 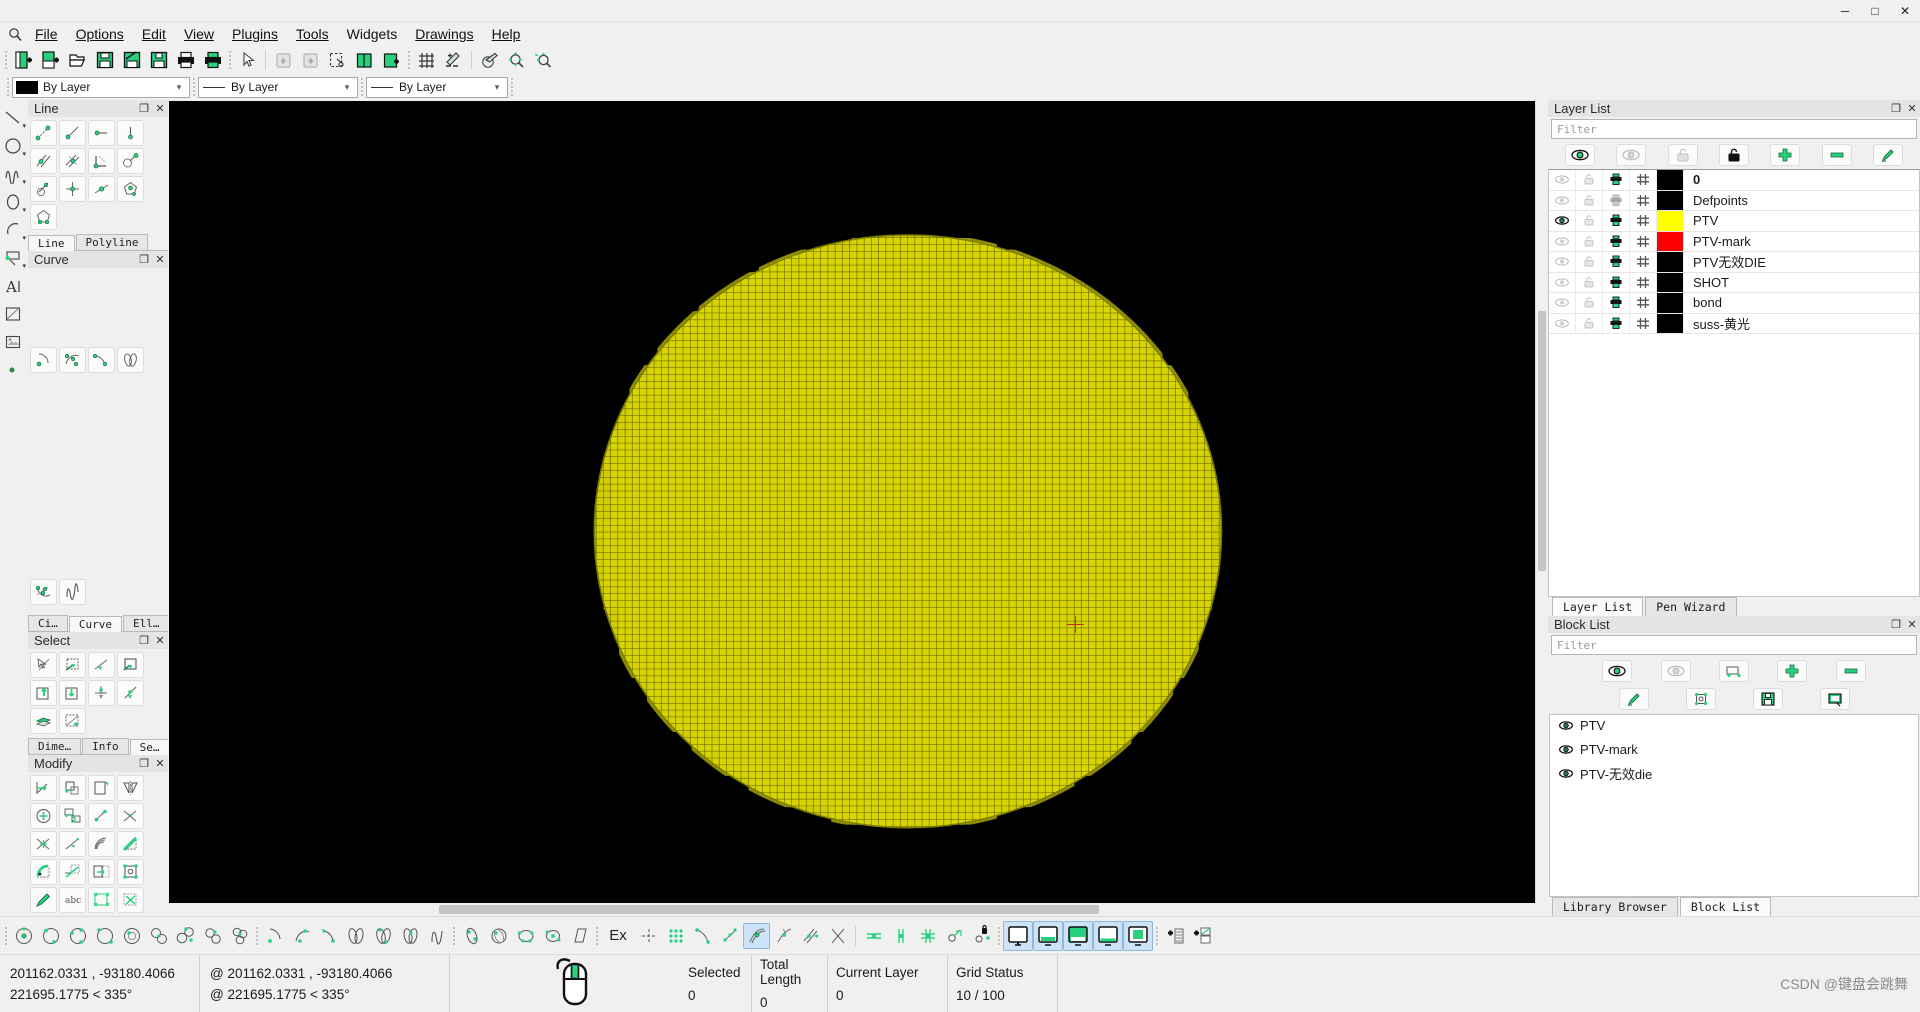 I want to click on modify-rotate-icon, so click(x=72, y=788).